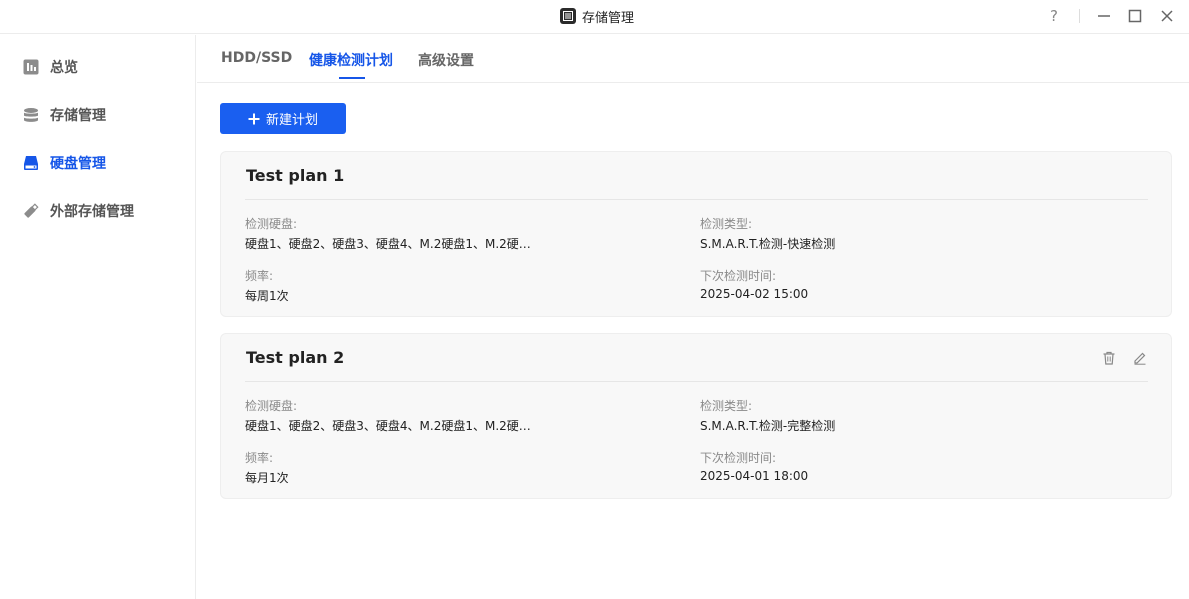 This screenshot has height=599, width=1189. I want to click on maximize-button, so click(1135, 16).